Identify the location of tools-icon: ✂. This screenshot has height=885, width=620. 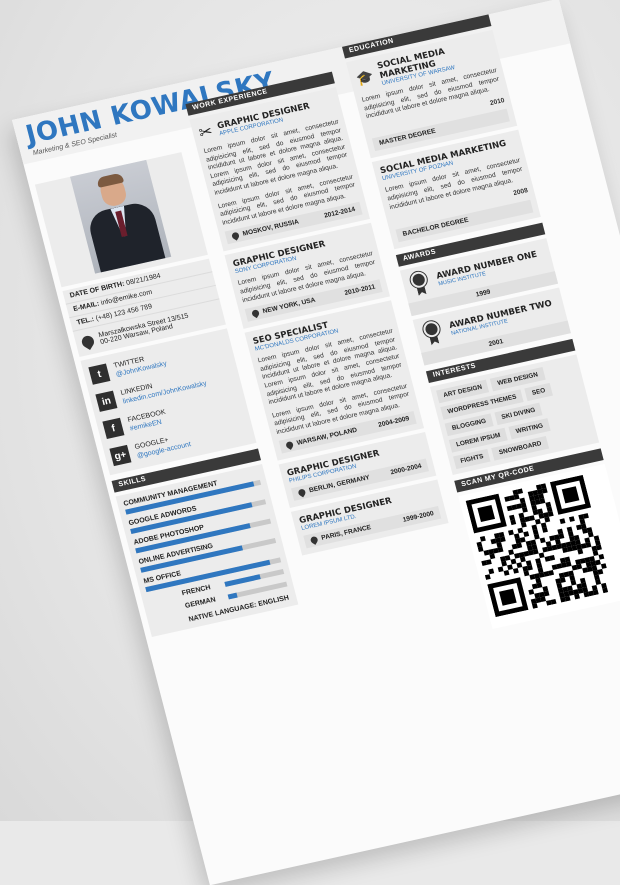
(206, 133).